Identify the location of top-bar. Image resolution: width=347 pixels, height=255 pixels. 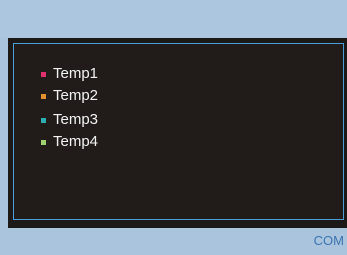
(173, 19).